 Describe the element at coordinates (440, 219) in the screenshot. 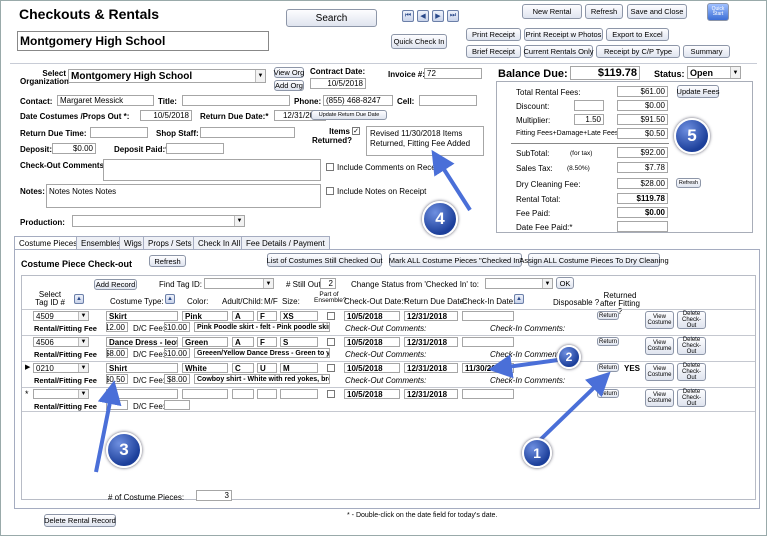

I see `callout-badge-4: 4` at that location.